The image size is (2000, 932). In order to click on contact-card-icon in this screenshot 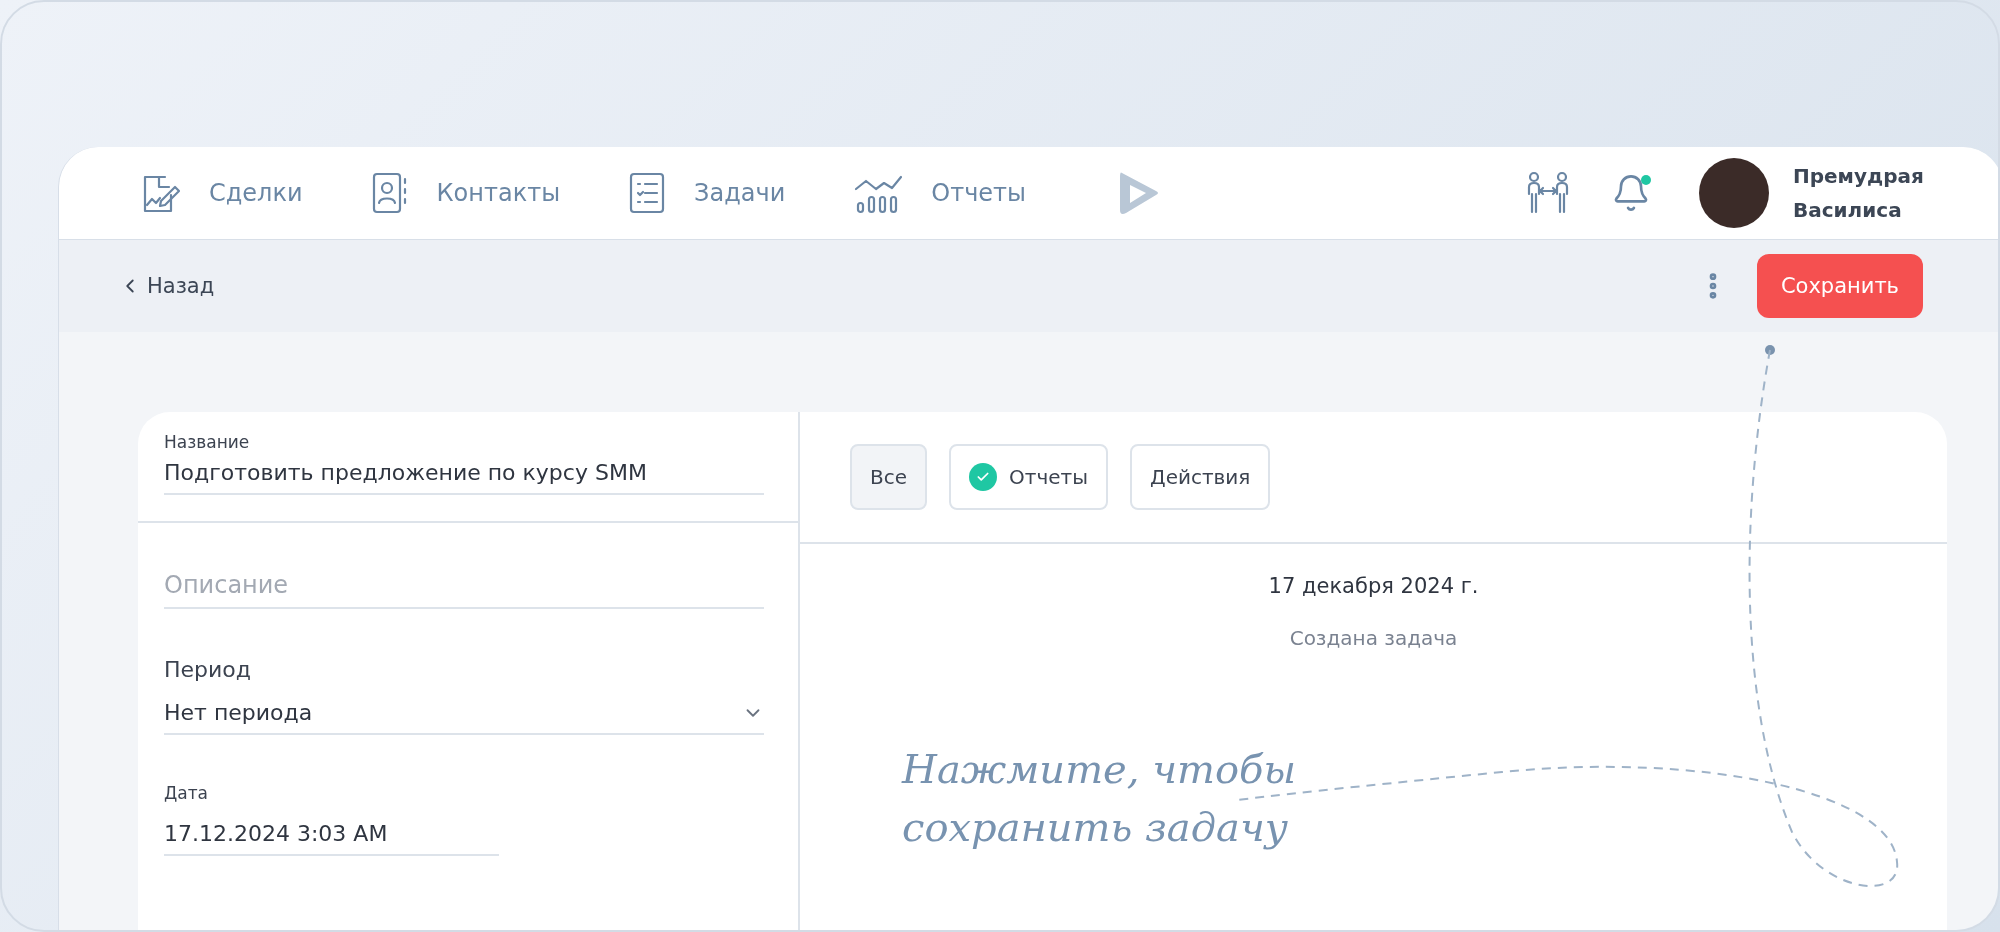, I will do `click(389, 193)`.